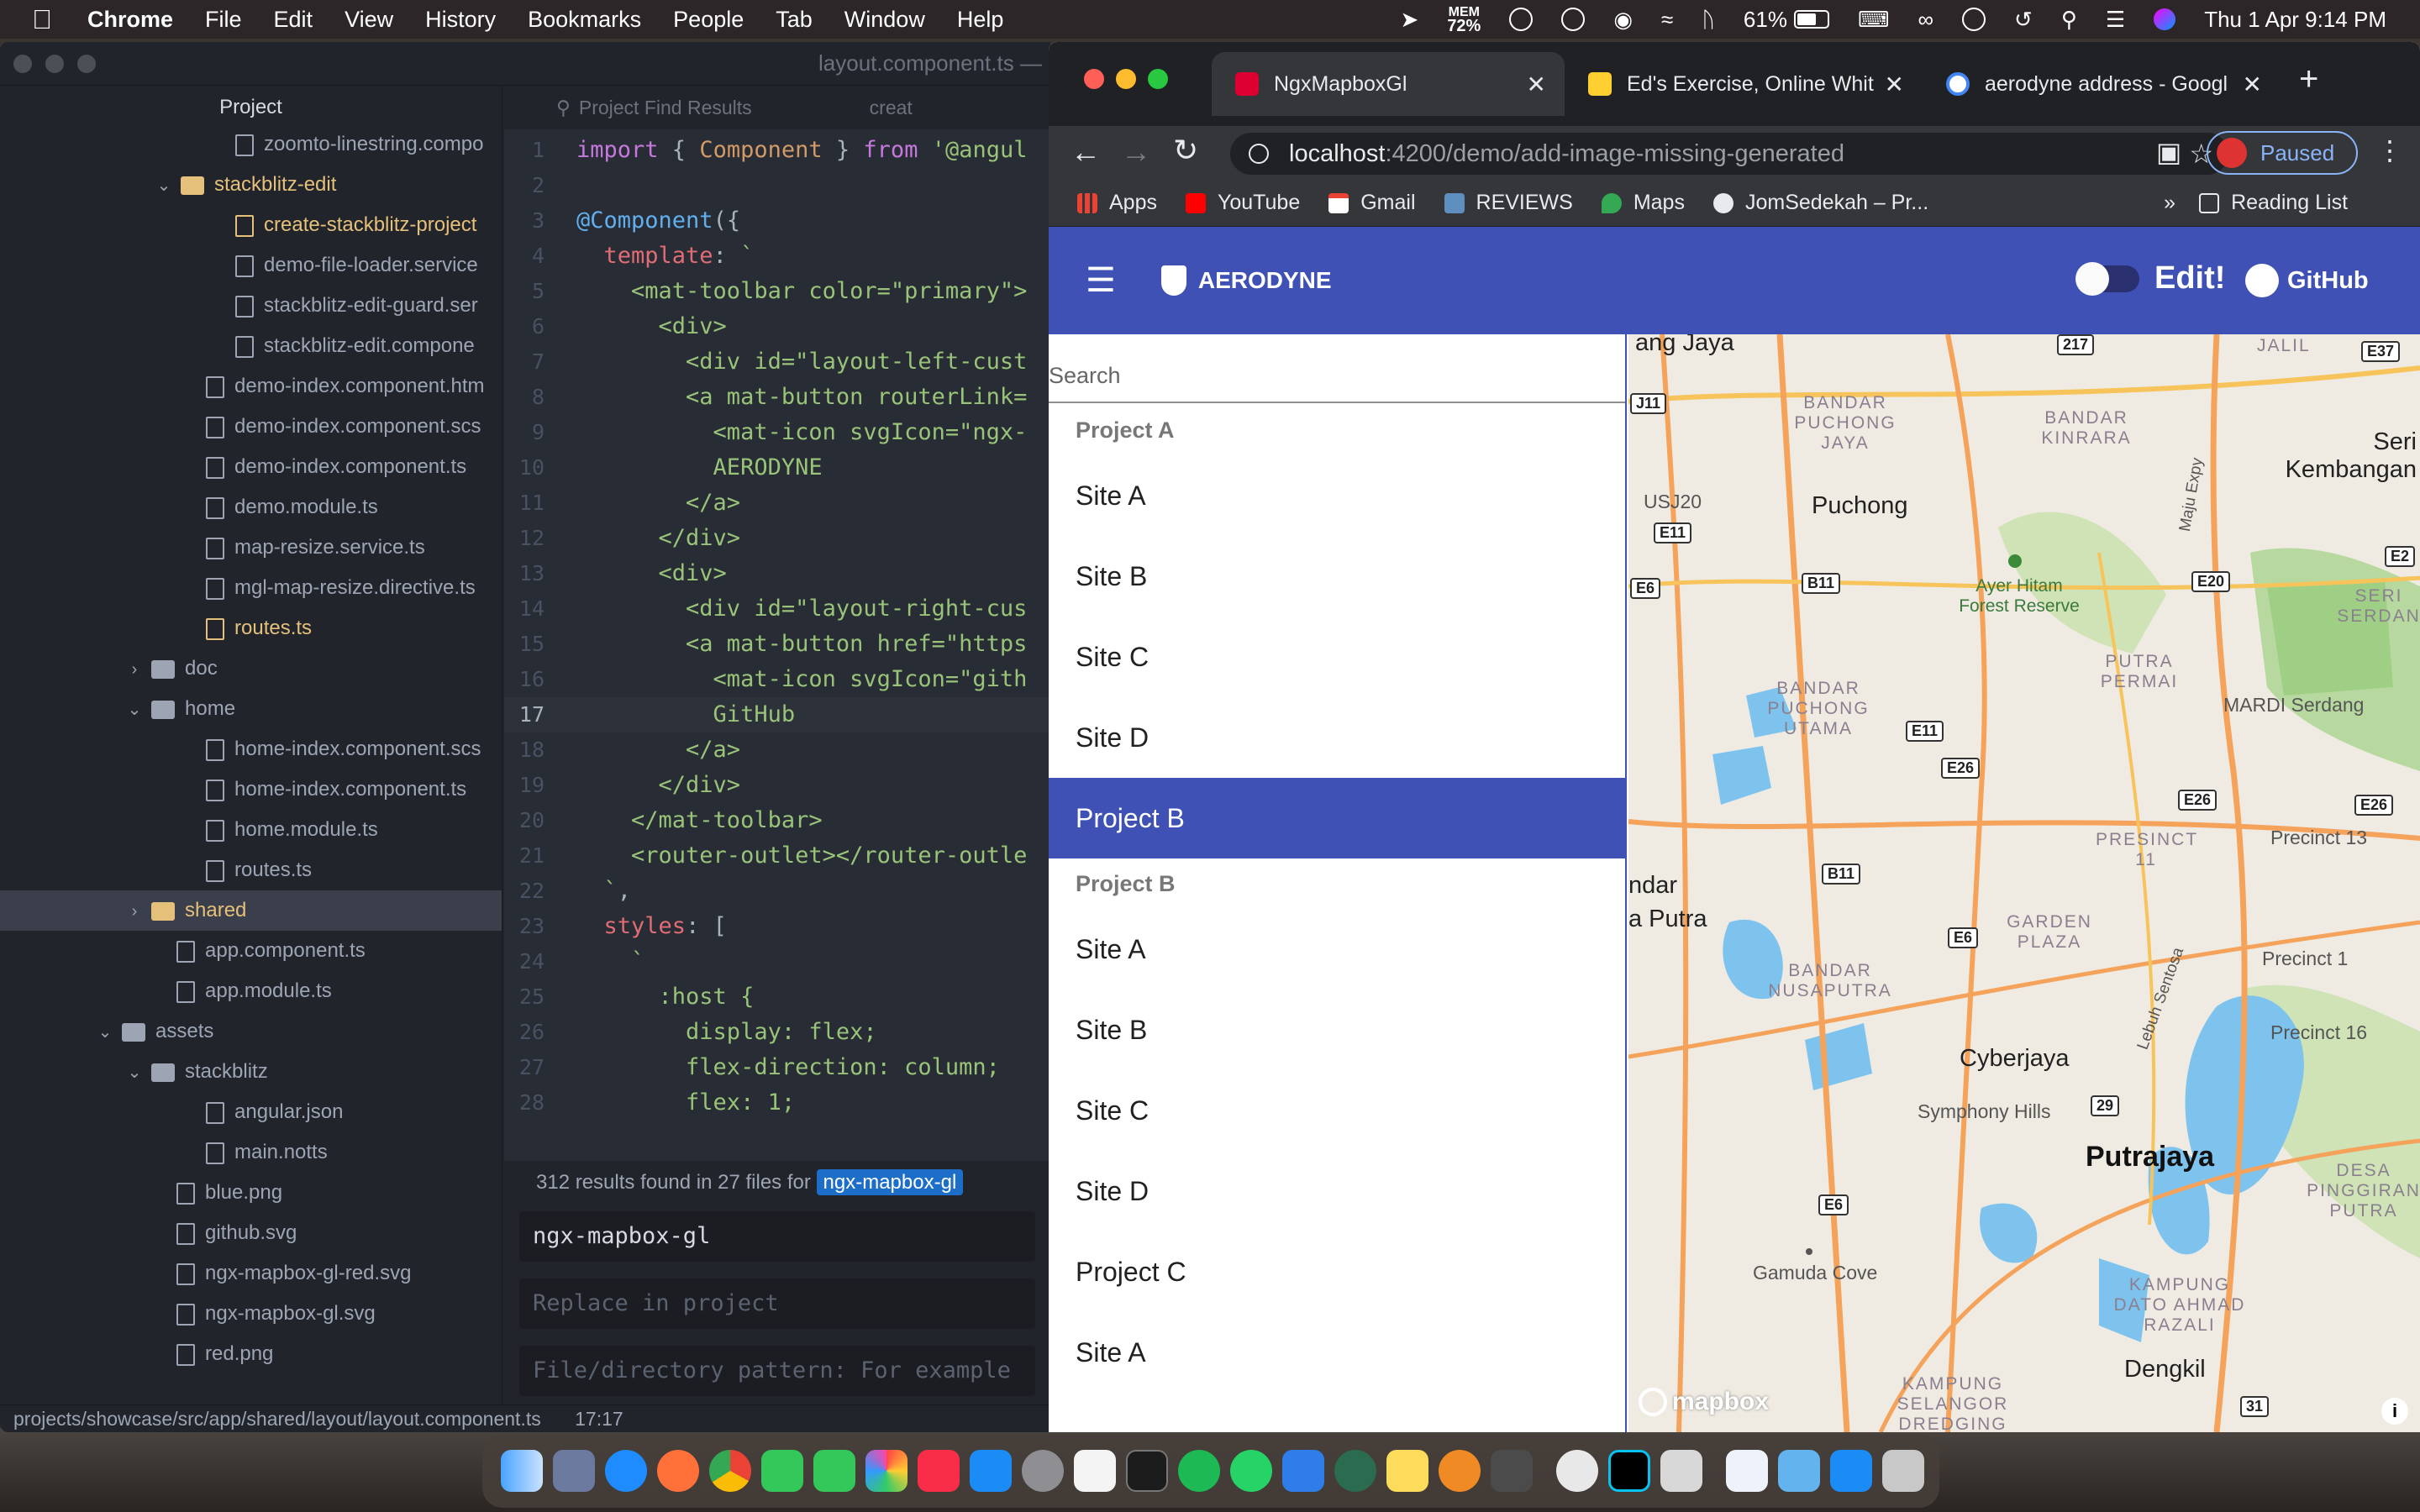  I want to click on facetime-icon, so click(782, 1471).